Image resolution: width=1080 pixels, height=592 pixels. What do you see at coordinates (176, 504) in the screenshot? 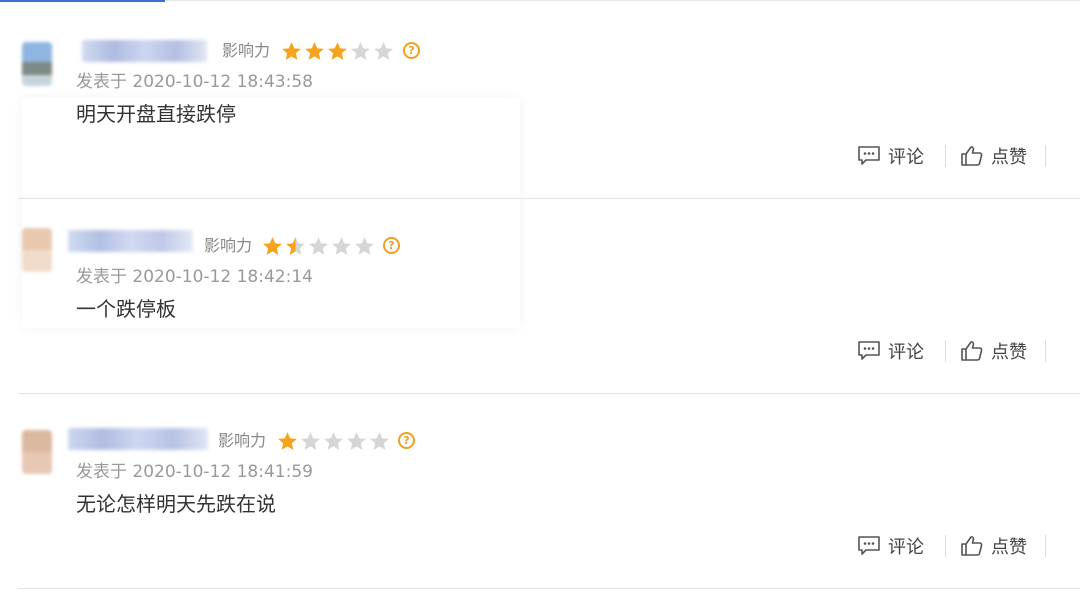
I see `comment-text: 无论怎样明天先跌在说` at bounding box center [176, 504].